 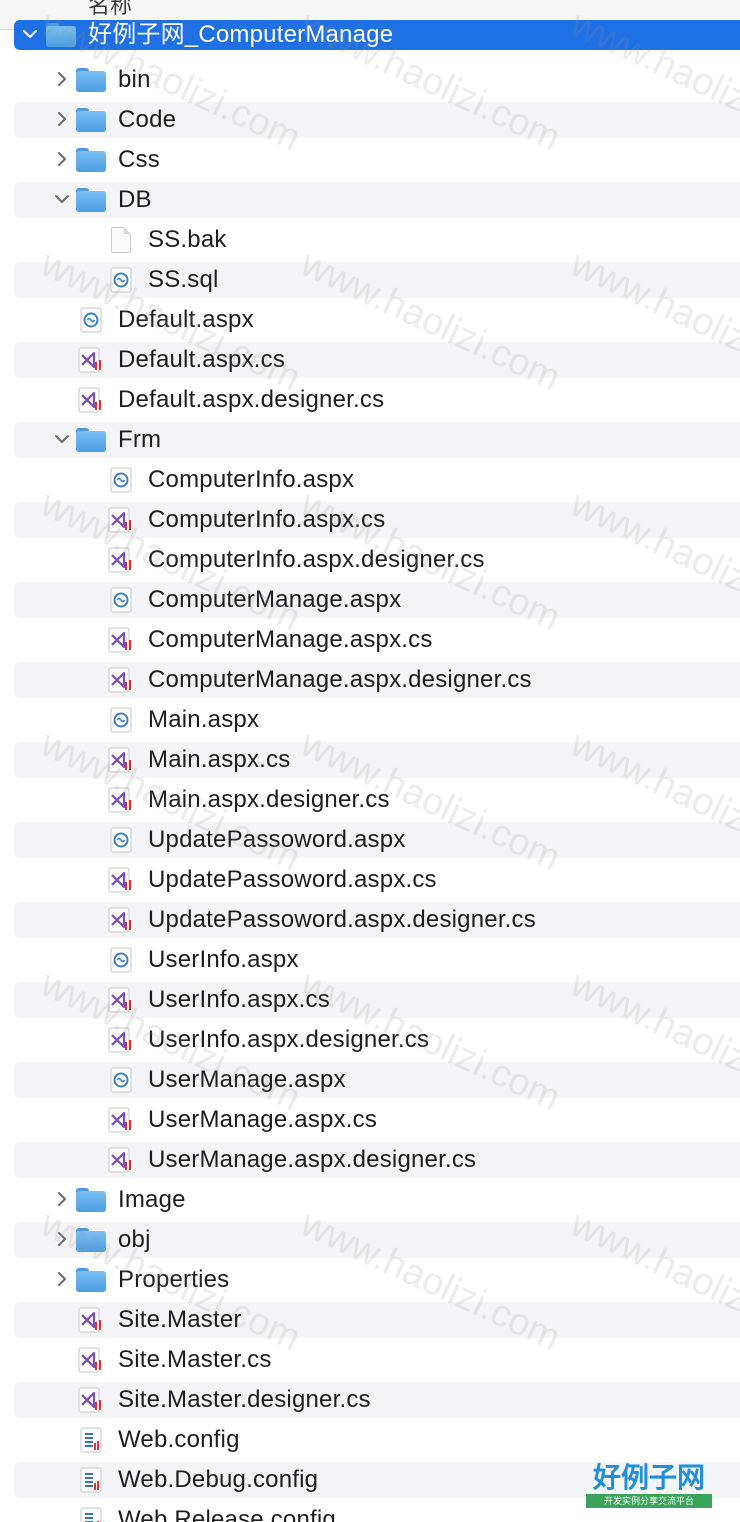 I want to click on tree-item-label: Site.Master.designer.cs, so click(x=244, y=1399).